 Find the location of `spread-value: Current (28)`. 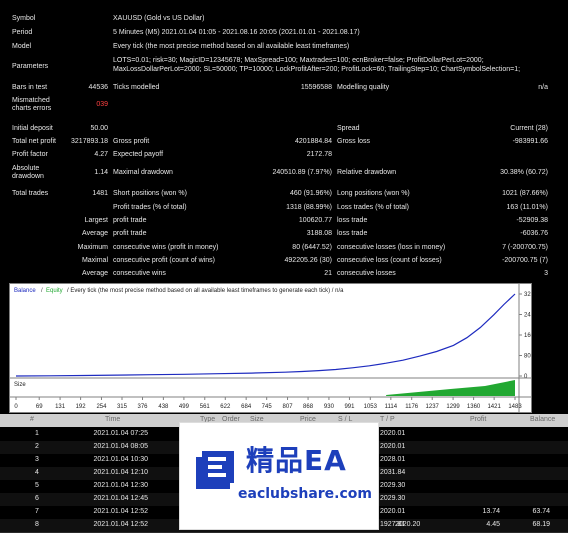

spread-value: Current (28) is located at coordinates (529, 128).